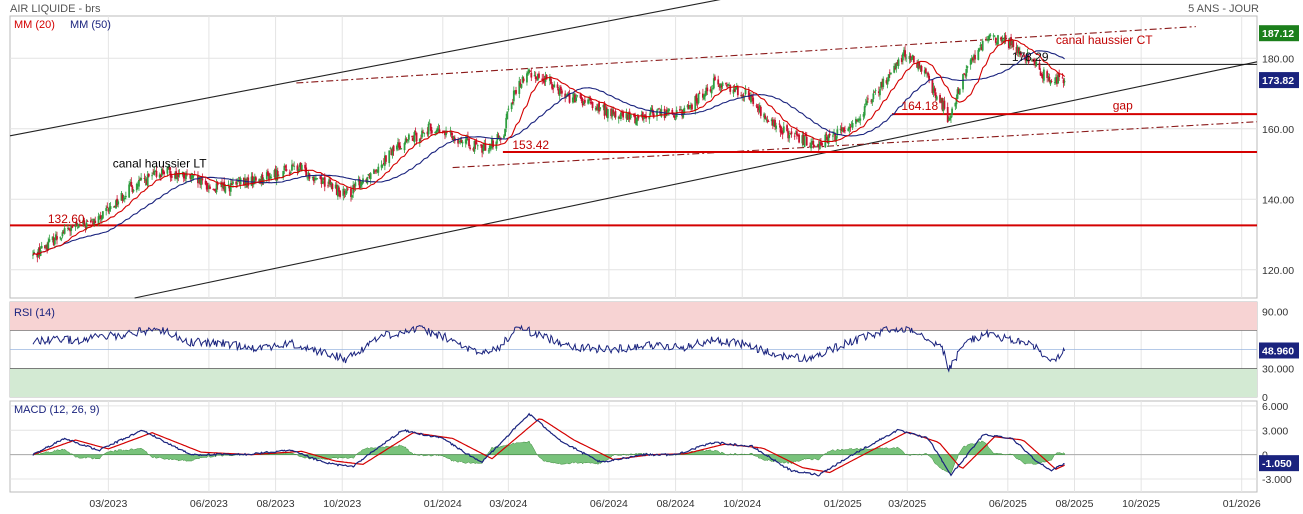  I want to click on chart-annotation: gap, so click(1123, 105).